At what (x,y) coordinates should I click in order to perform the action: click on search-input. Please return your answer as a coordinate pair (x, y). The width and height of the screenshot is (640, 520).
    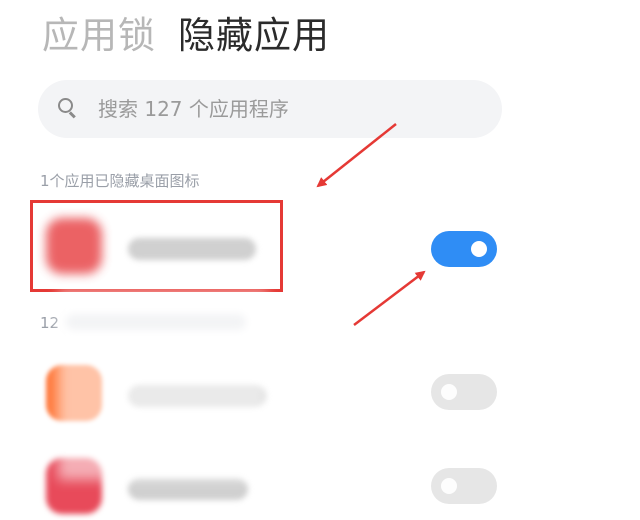
    Looking at the image, I should click on (278, 109).